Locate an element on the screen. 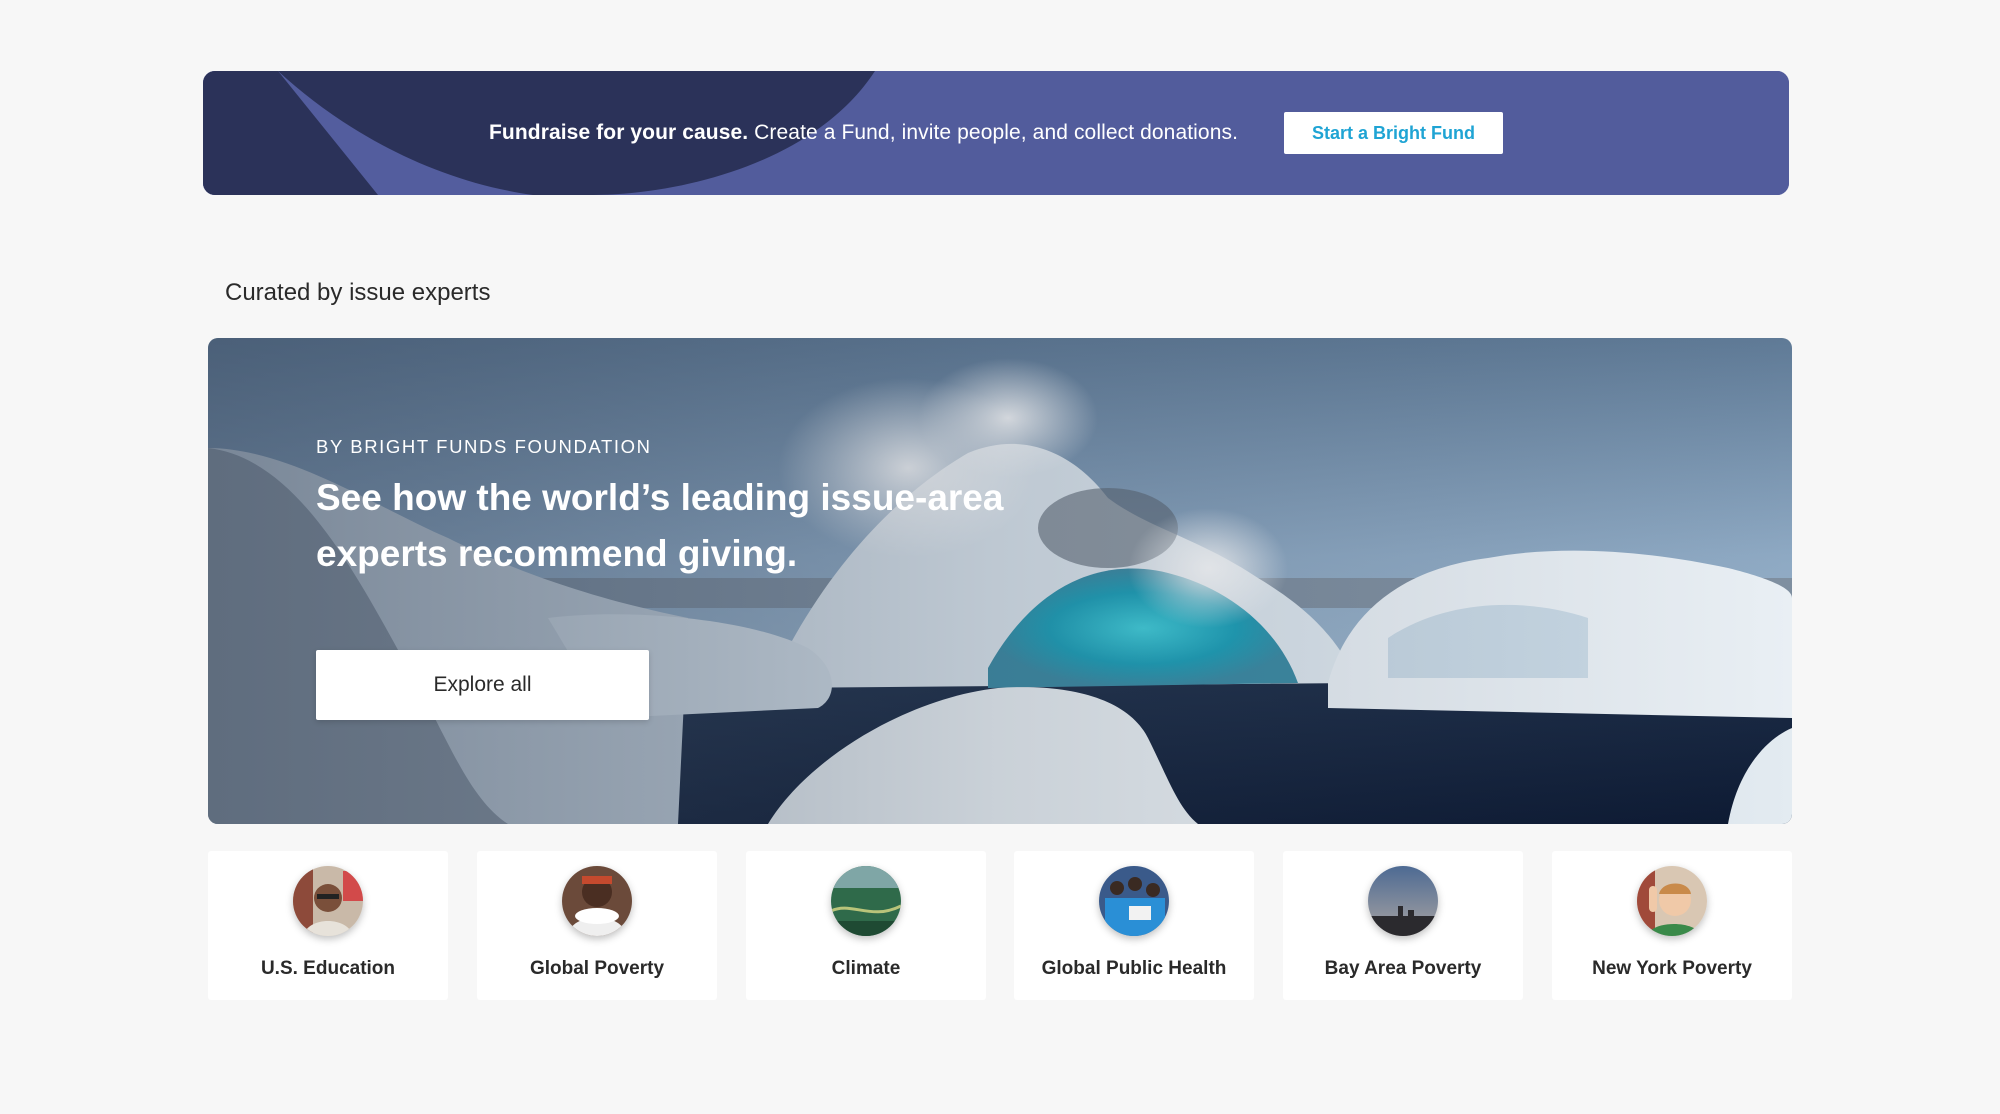 This screenshot has width=2000, height=1114. issue-card-us-education: U.S. Education is located at coordinates (328, 925).